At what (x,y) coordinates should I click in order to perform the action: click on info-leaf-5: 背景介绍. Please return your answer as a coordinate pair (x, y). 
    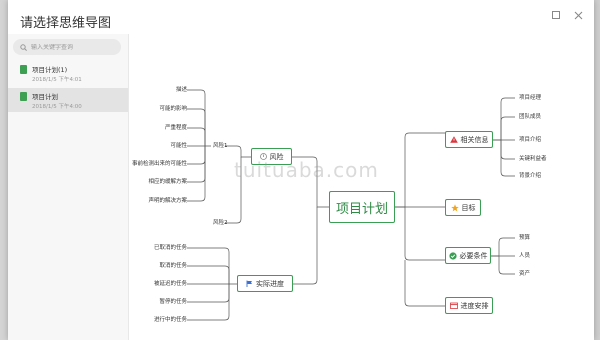
    Looking at the image, I should click on (530, 176).